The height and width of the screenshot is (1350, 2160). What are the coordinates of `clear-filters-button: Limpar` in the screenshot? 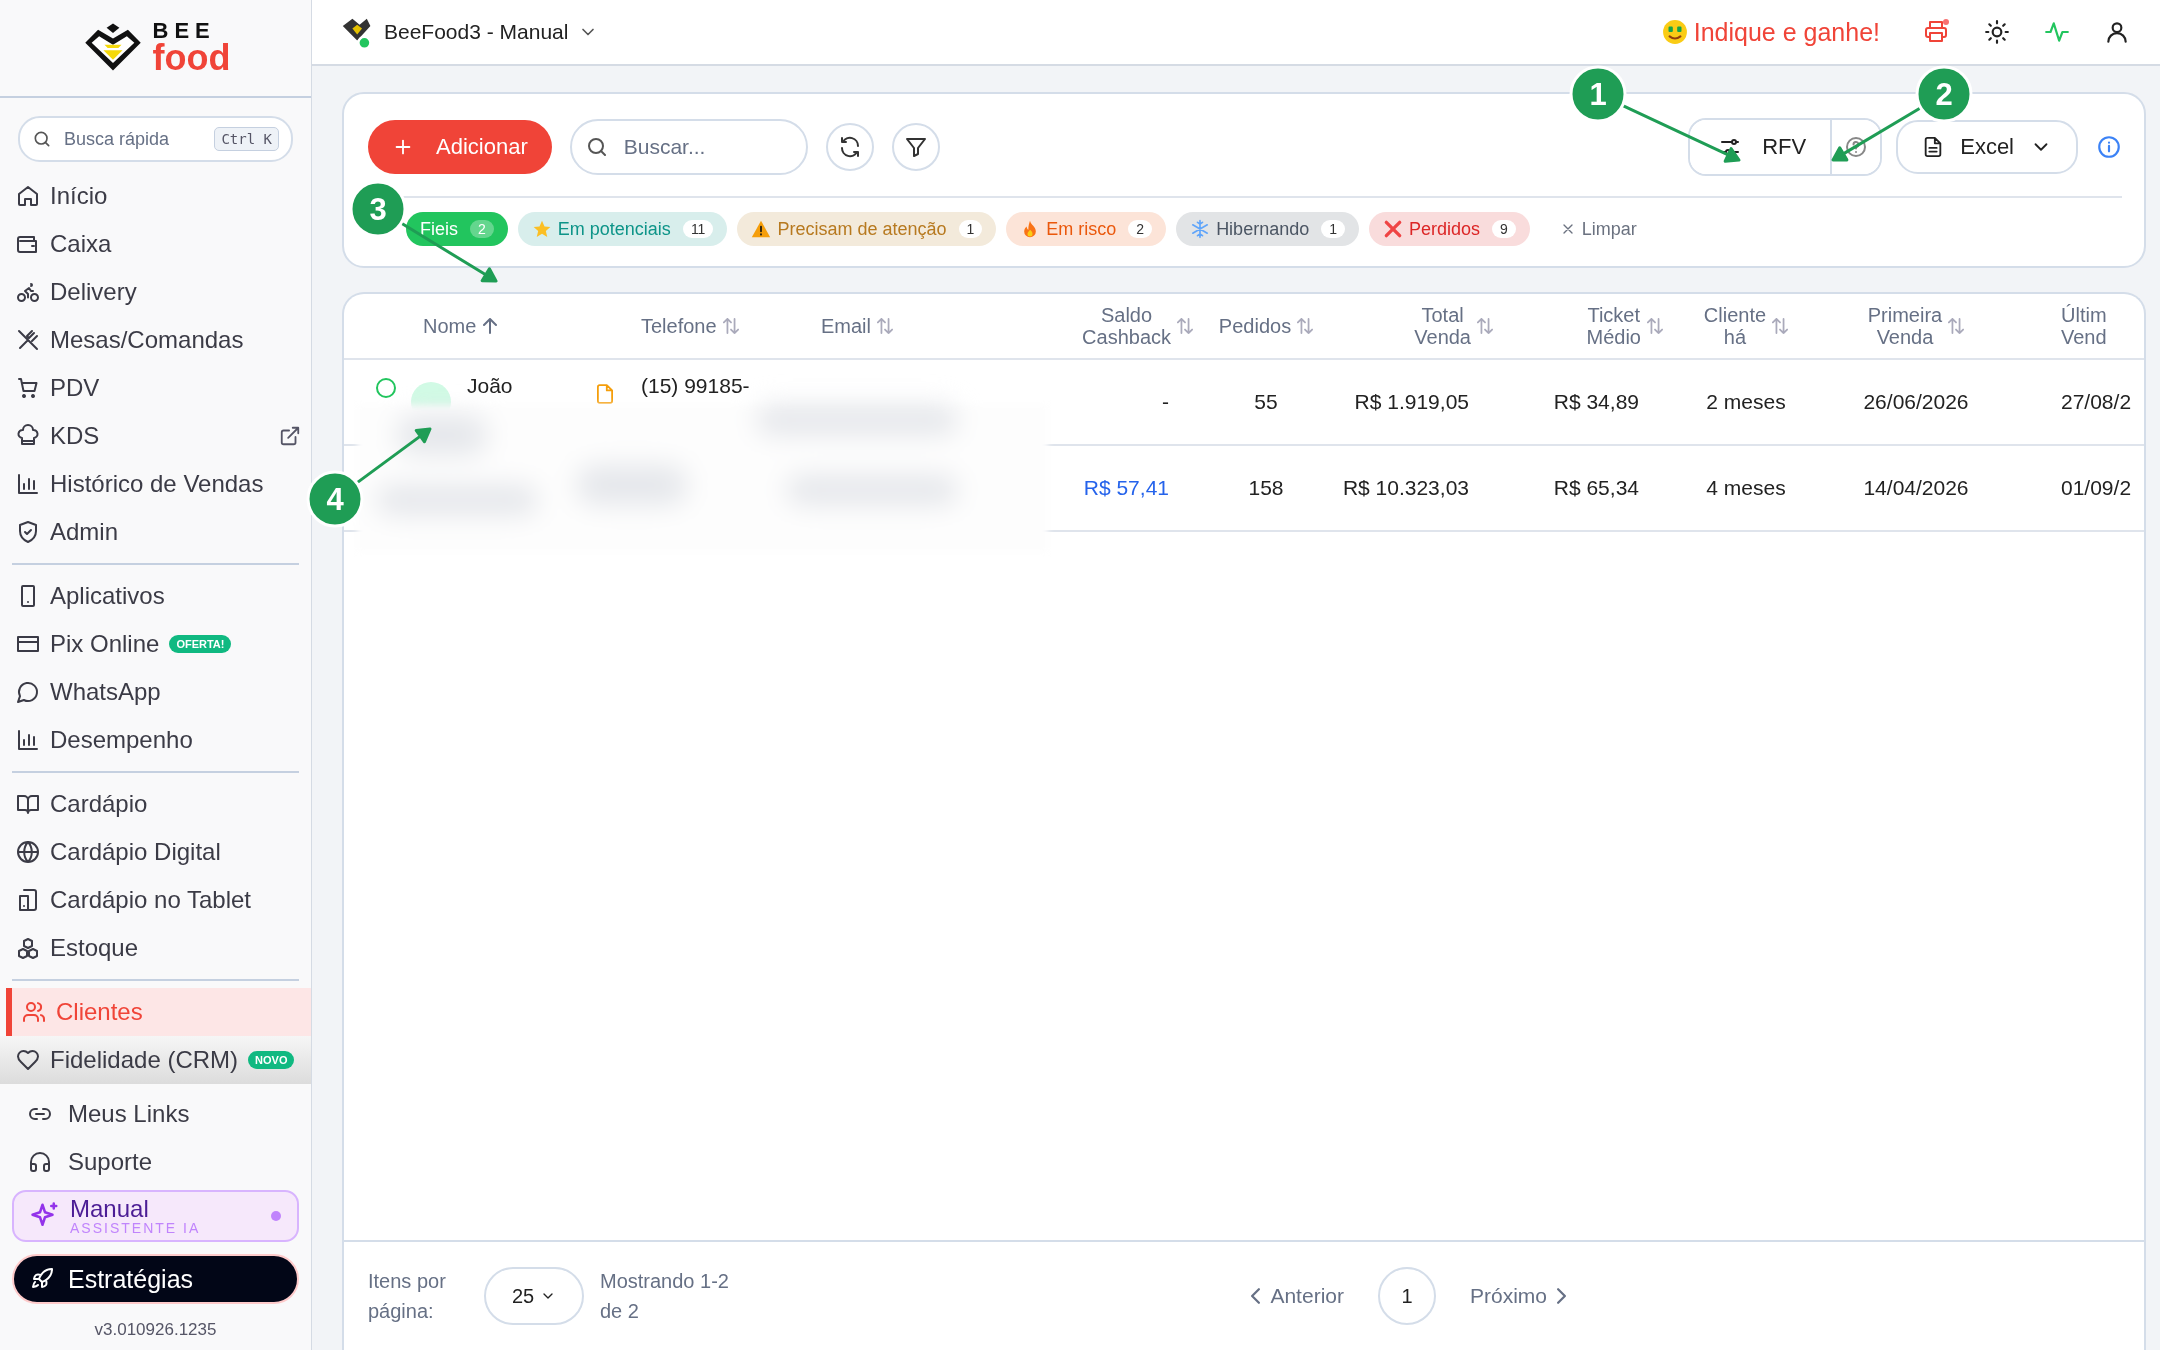 It's located at (1598, 229).